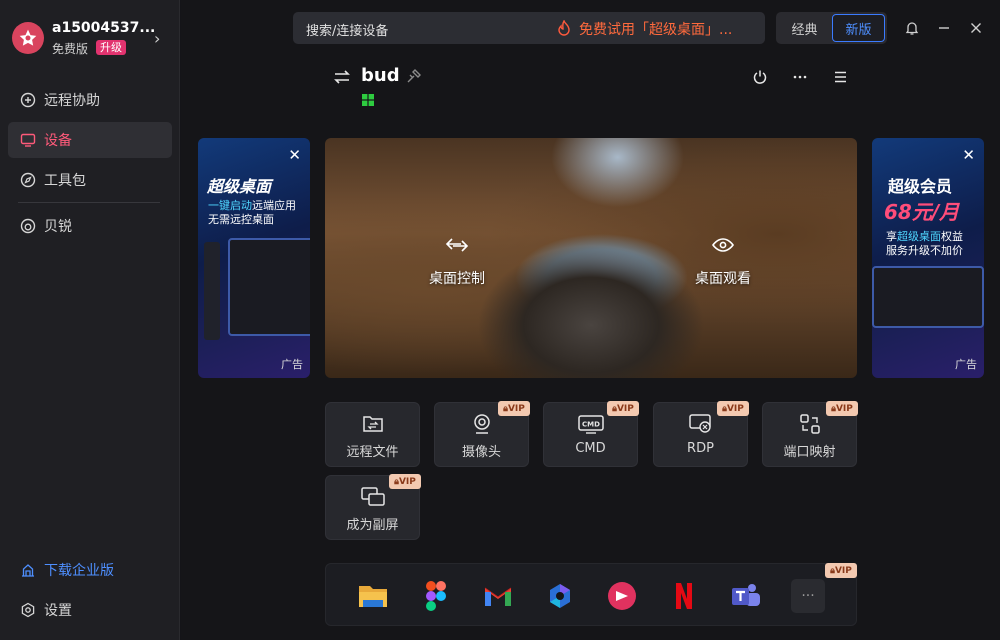  What do you see at coordinates (840, 77) in the screenshot?
I see `list-icon` at bounding box center [840, 77].